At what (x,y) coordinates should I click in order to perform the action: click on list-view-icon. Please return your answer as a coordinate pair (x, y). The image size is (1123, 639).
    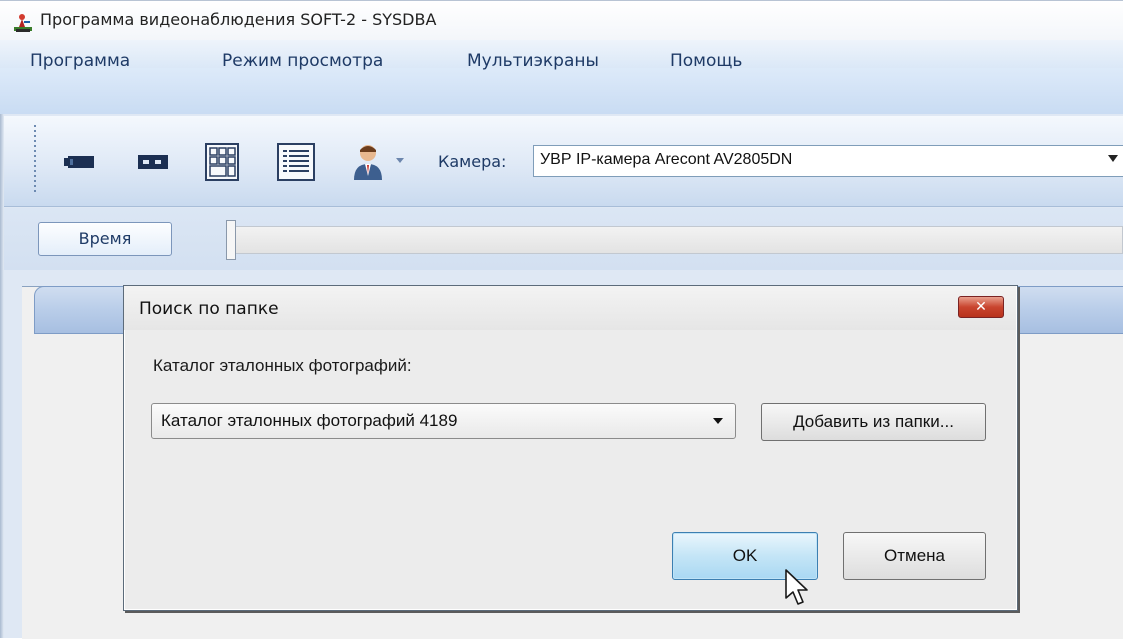
    Looking at the image, I should click on (296, 162).